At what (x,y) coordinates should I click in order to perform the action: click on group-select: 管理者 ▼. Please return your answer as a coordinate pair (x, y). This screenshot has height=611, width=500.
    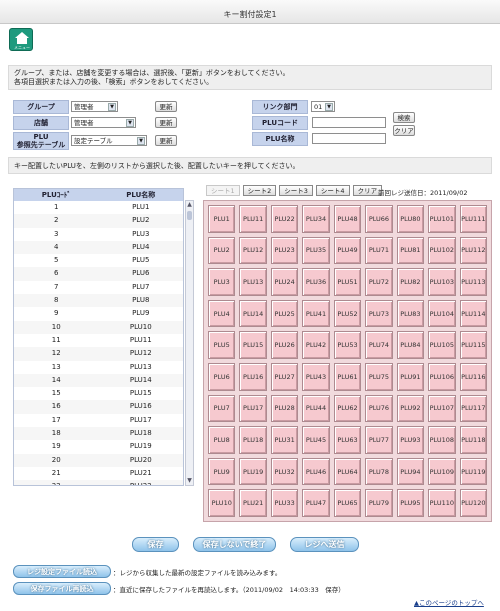
    Looking at the image, I should click on (94, 106).